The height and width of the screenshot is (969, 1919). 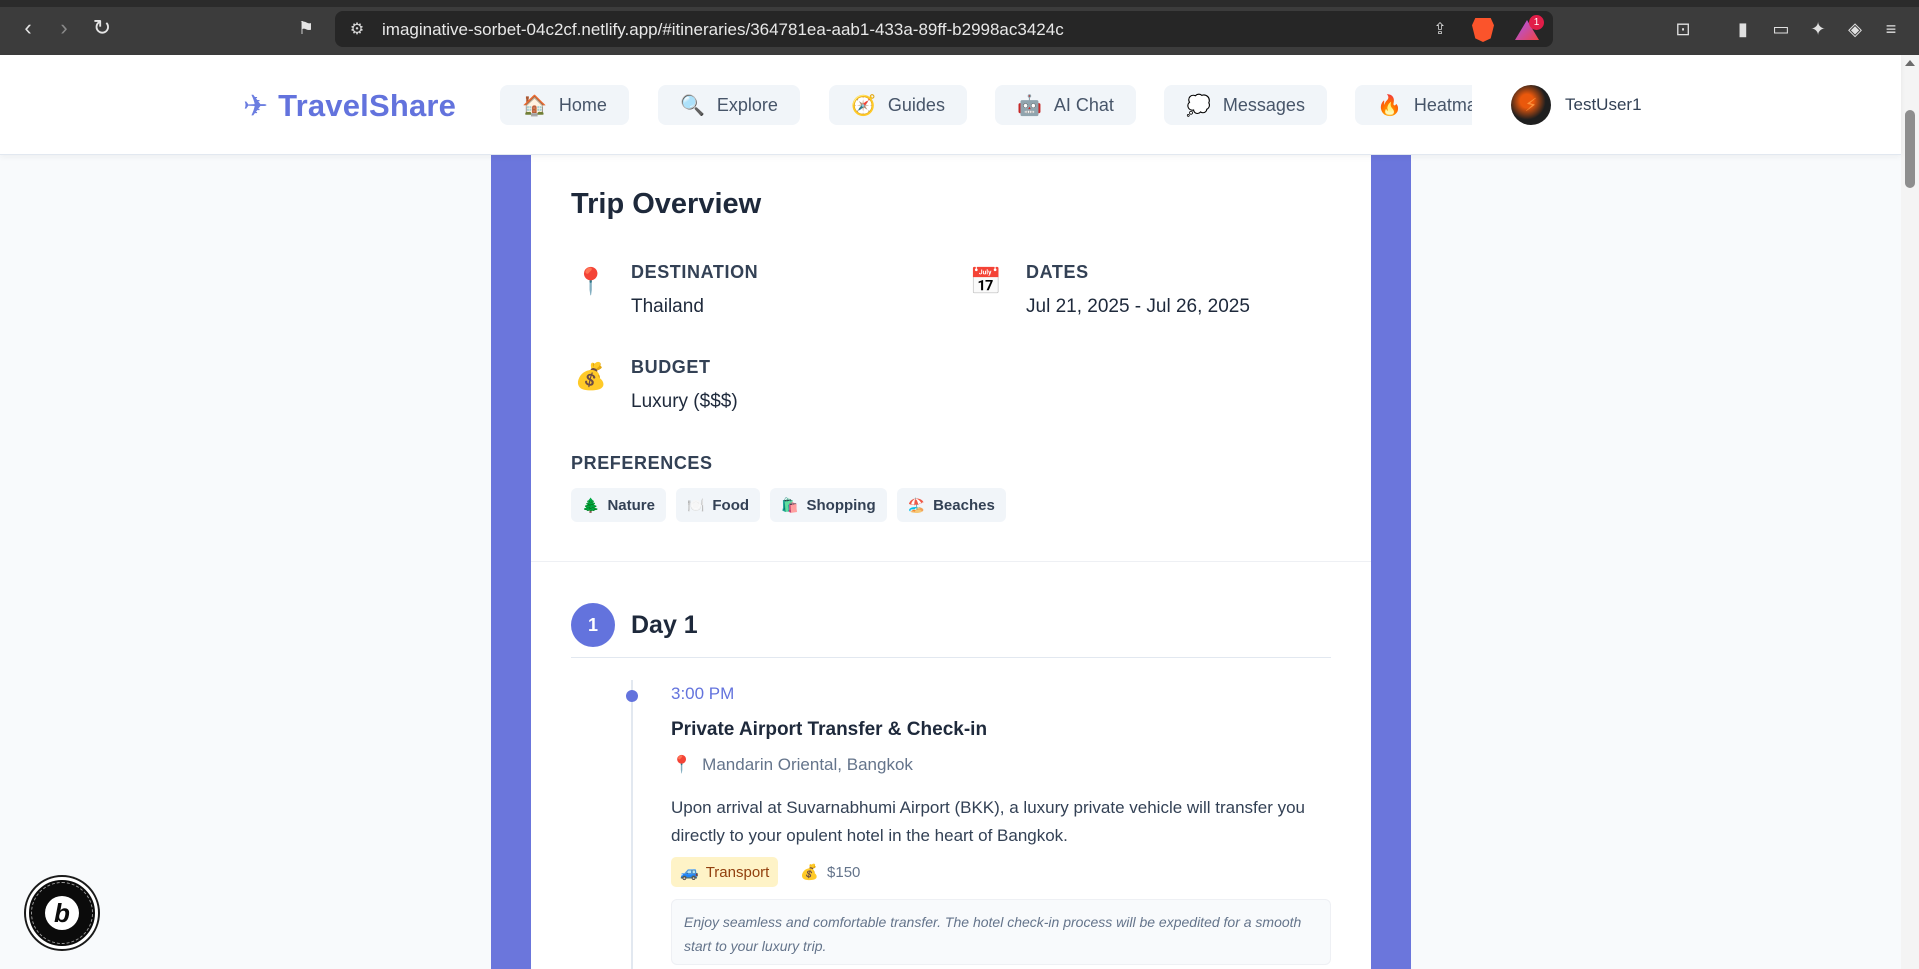 I want to click on home-icon: 🏠, so click(x=534, y=105).